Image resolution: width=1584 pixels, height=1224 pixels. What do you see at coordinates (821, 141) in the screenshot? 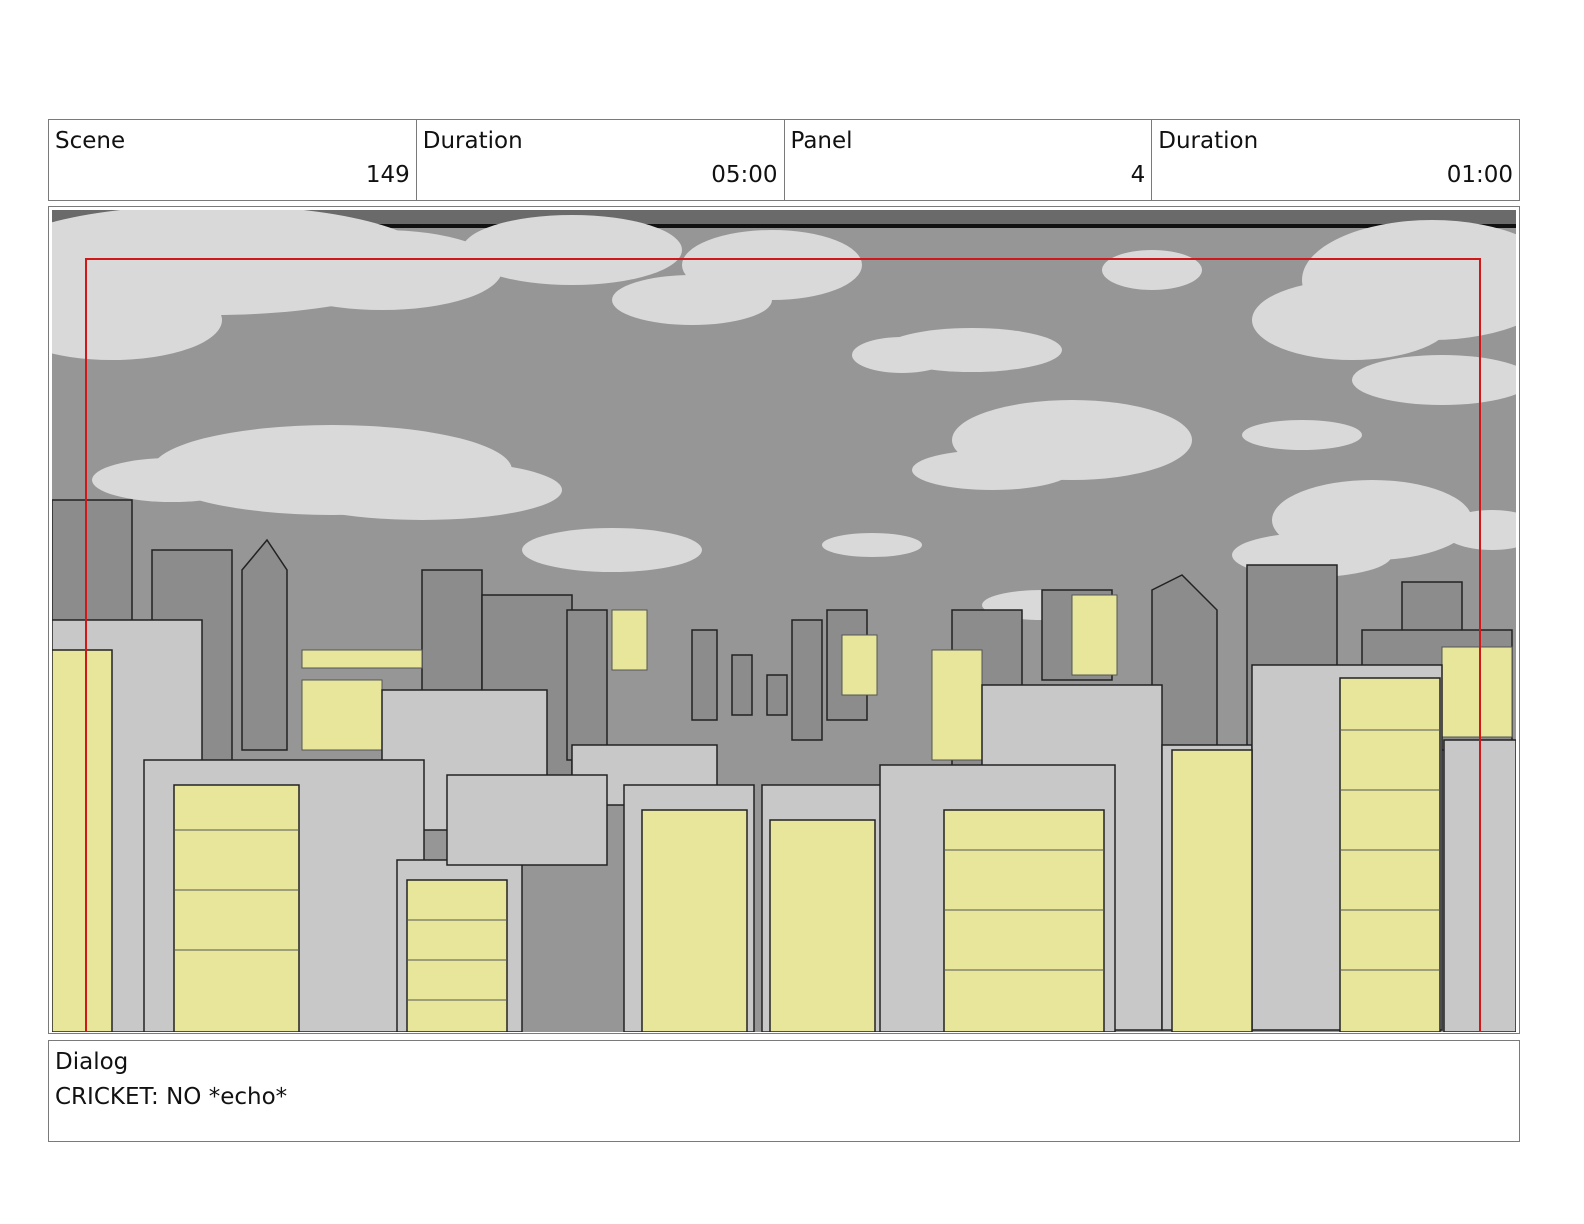
I see `panel-label: Panel` at bounding box center [821, 141].